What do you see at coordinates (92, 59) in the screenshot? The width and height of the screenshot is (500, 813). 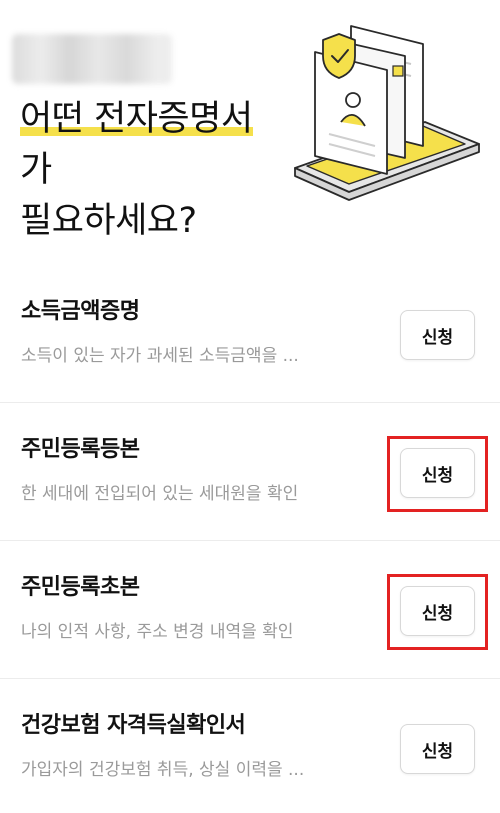 I see `blurred-username` at bounding box center [92, 59].